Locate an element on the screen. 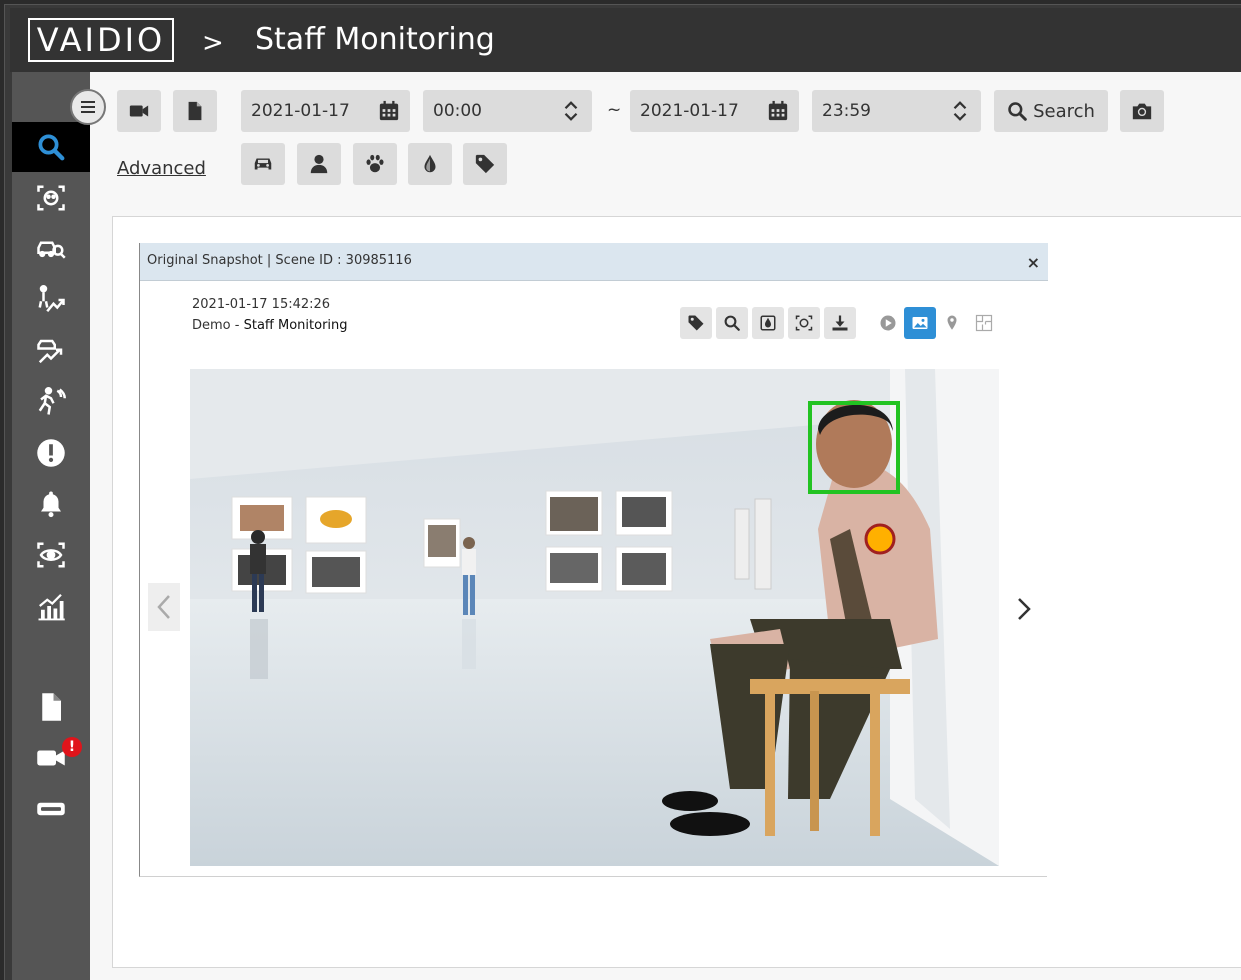 Image resolution: width=1241 pixels, height=980 pixels. location-button is located at coordinates (952, 323).